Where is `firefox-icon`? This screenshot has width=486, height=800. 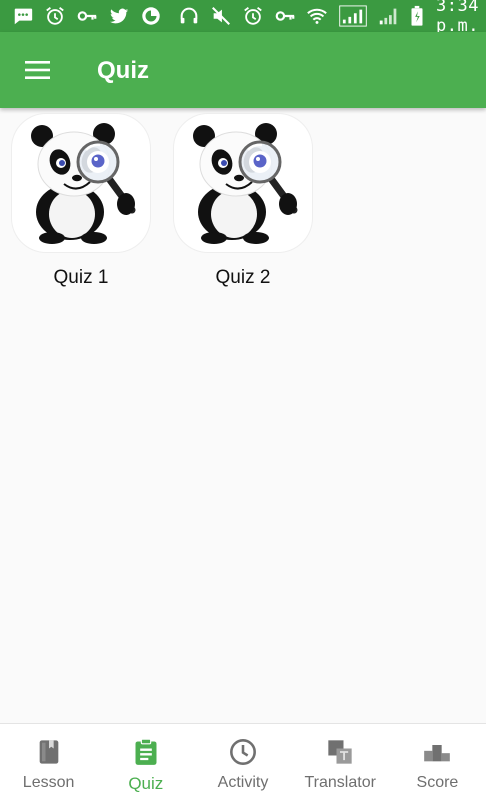 firefox-icon is located at coordinates (151, 16).